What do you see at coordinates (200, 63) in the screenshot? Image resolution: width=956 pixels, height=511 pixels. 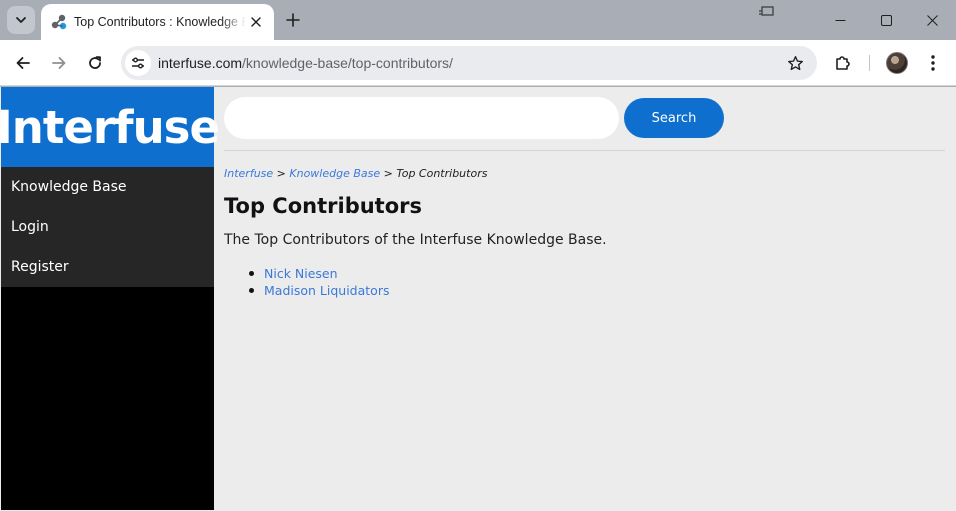 I see `url-host: interfuse.com` at bounding box center [200, 63].